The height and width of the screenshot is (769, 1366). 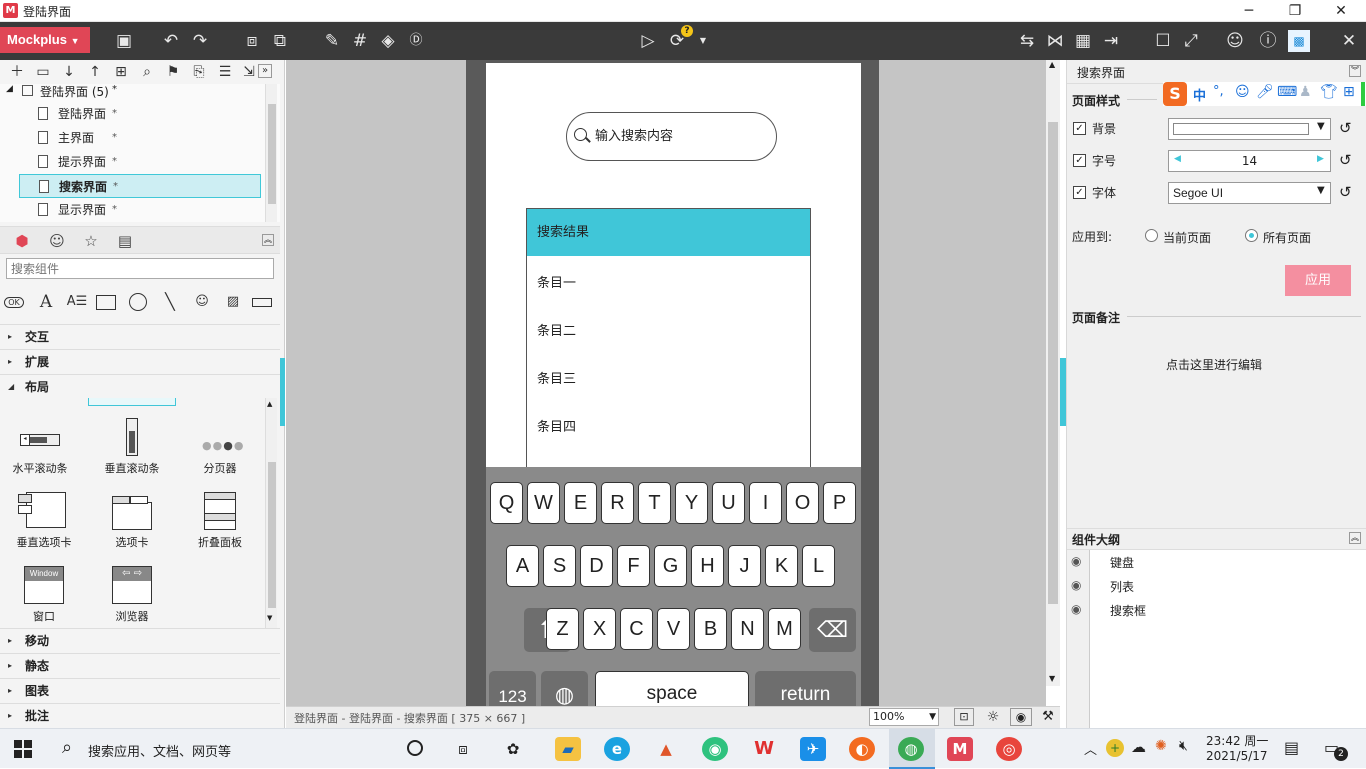 What do you see at coordinates (280, 41) in the screenshot?
I see `ungroup-icon: ⧉` at bounding box center [280, 41].